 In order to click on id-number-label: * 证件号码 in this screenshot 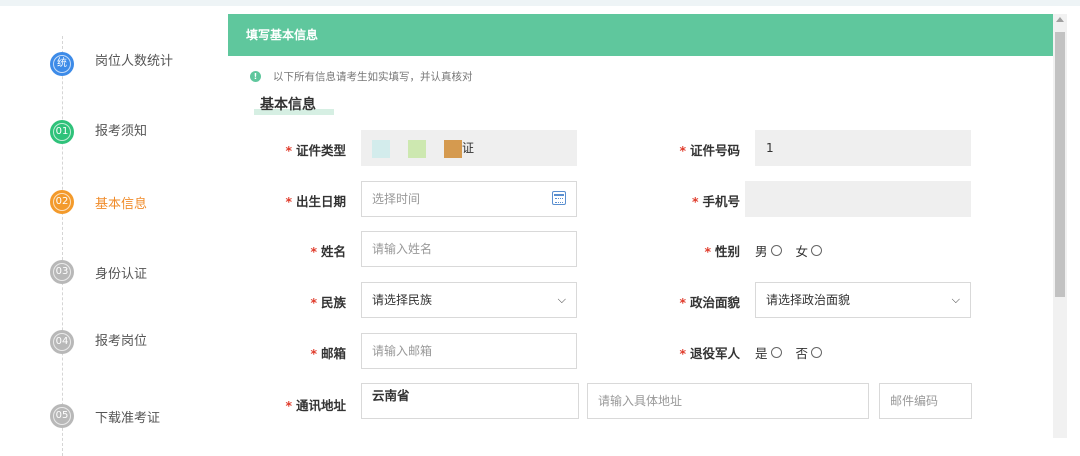, I will do `click(709, 150)`.